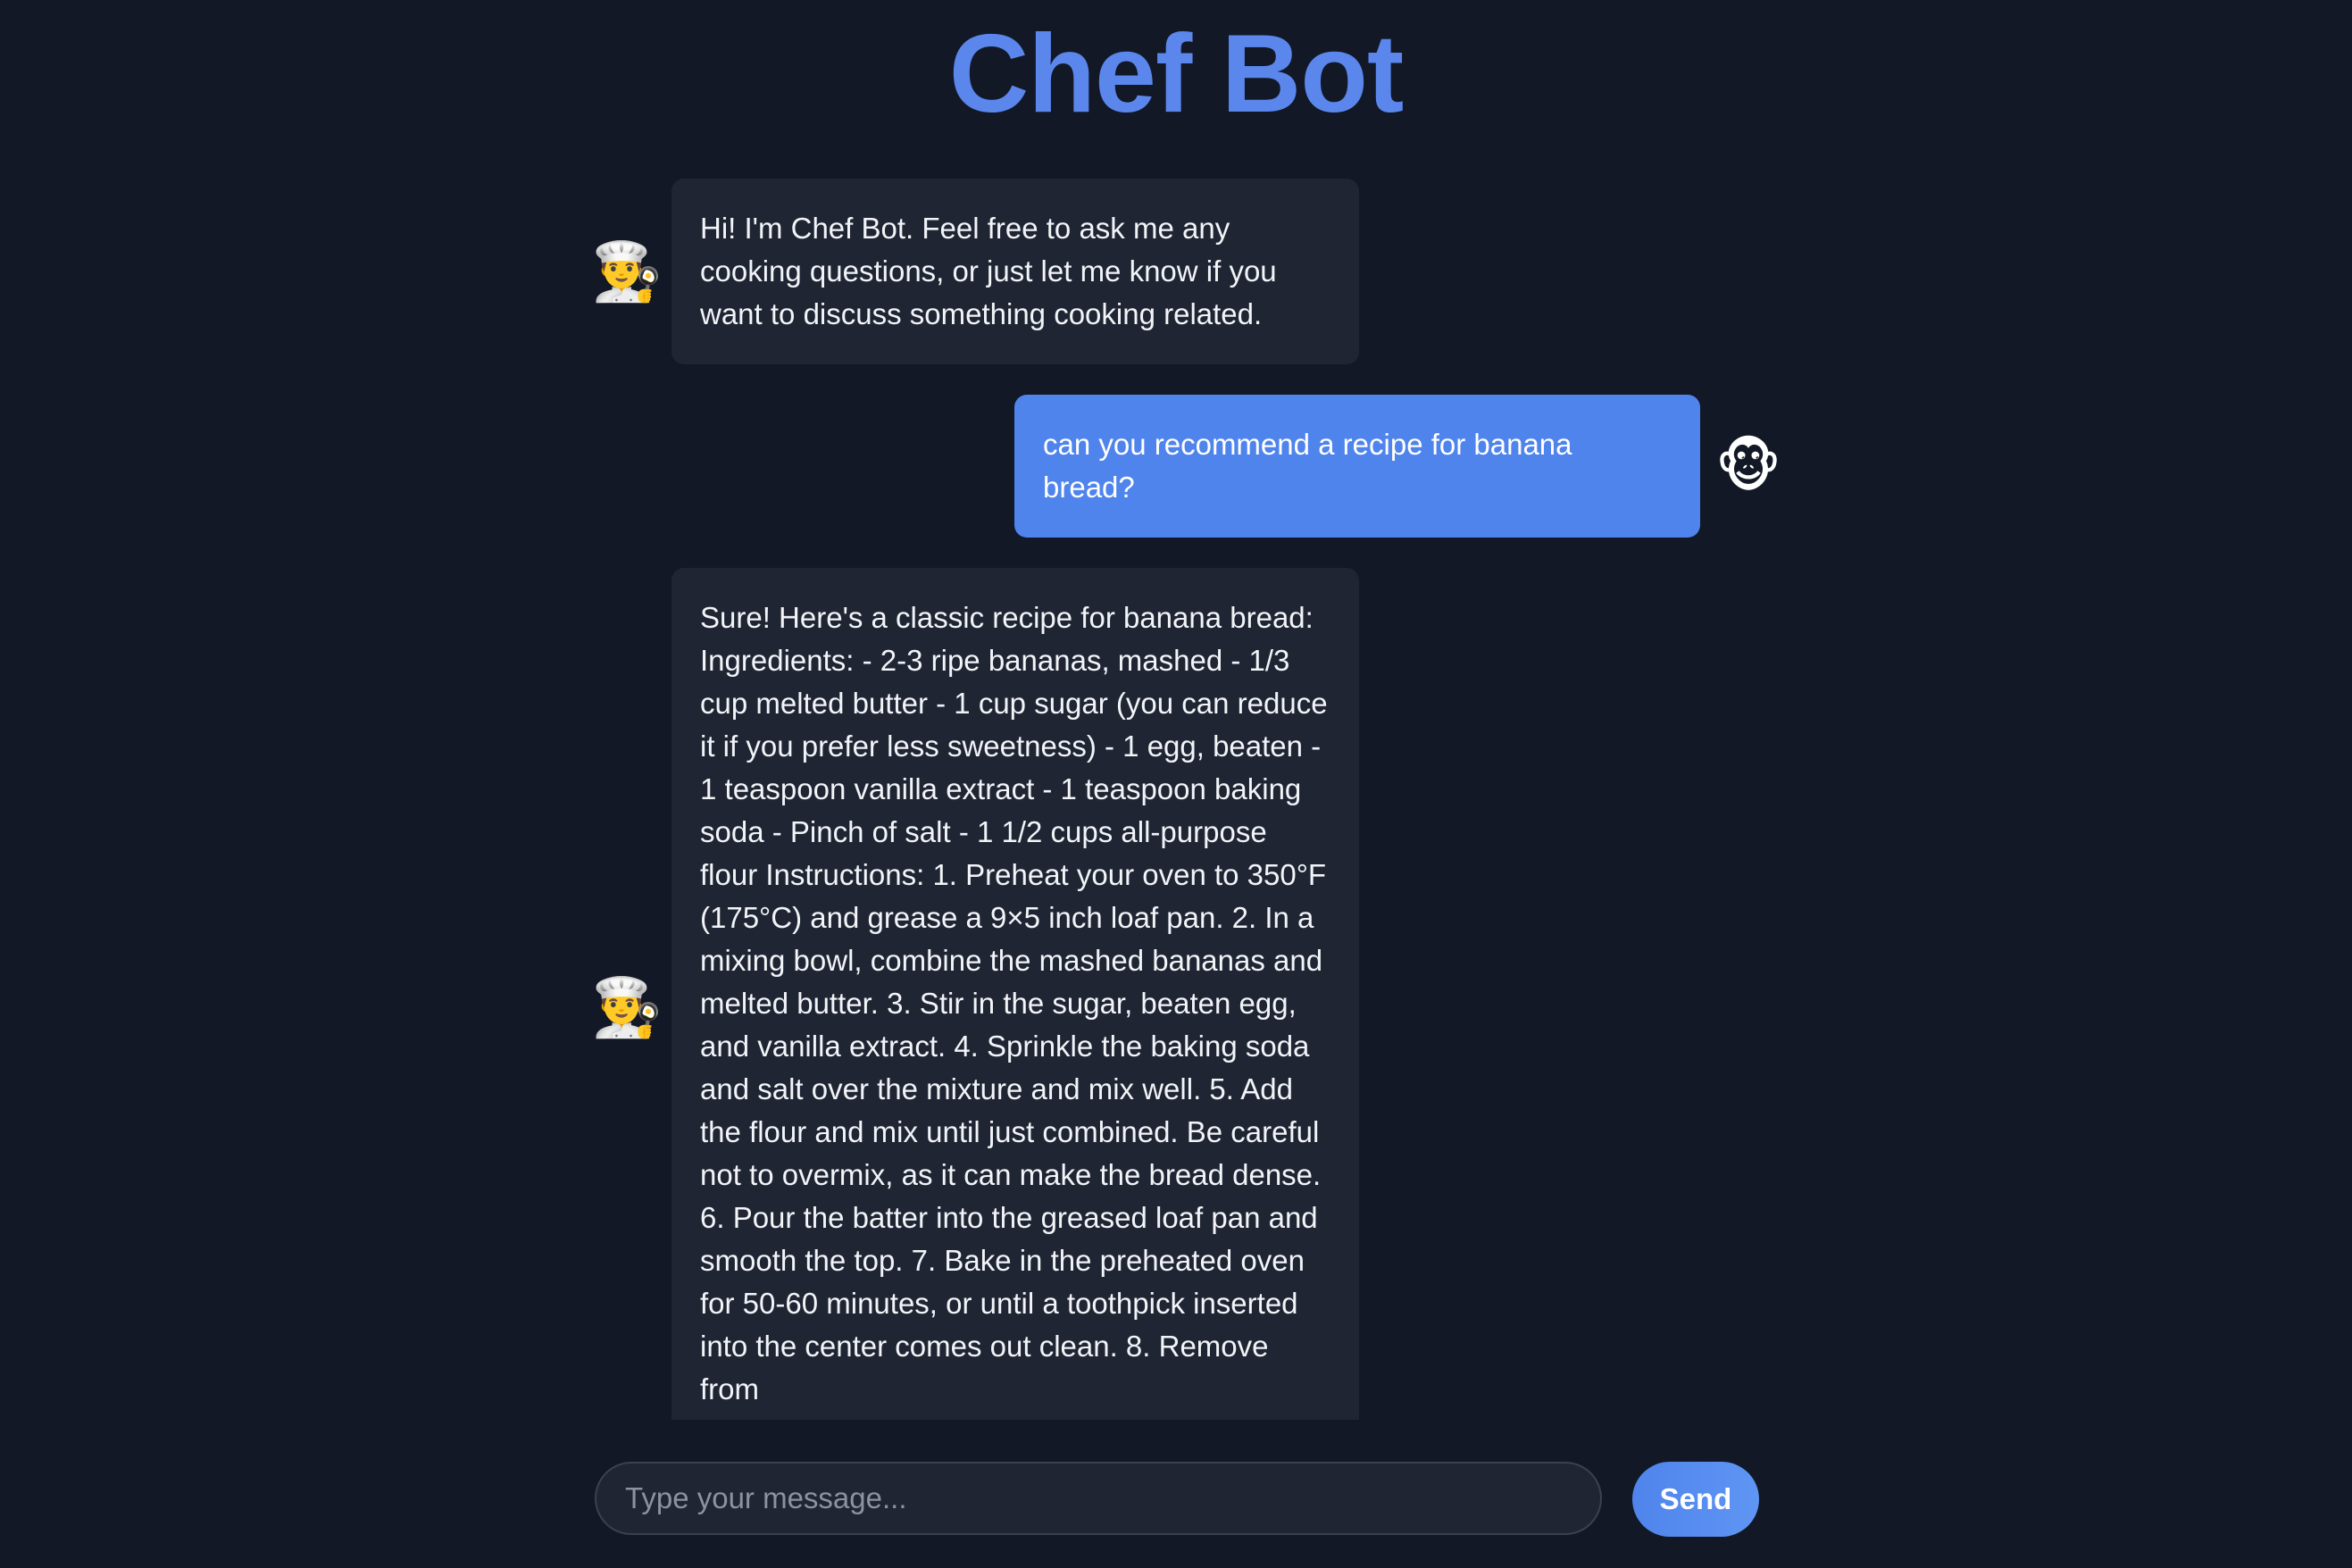 This screenshot has width=2352, height=1568. I want to click on page-title: Chef Bot, so click(1176, 74).